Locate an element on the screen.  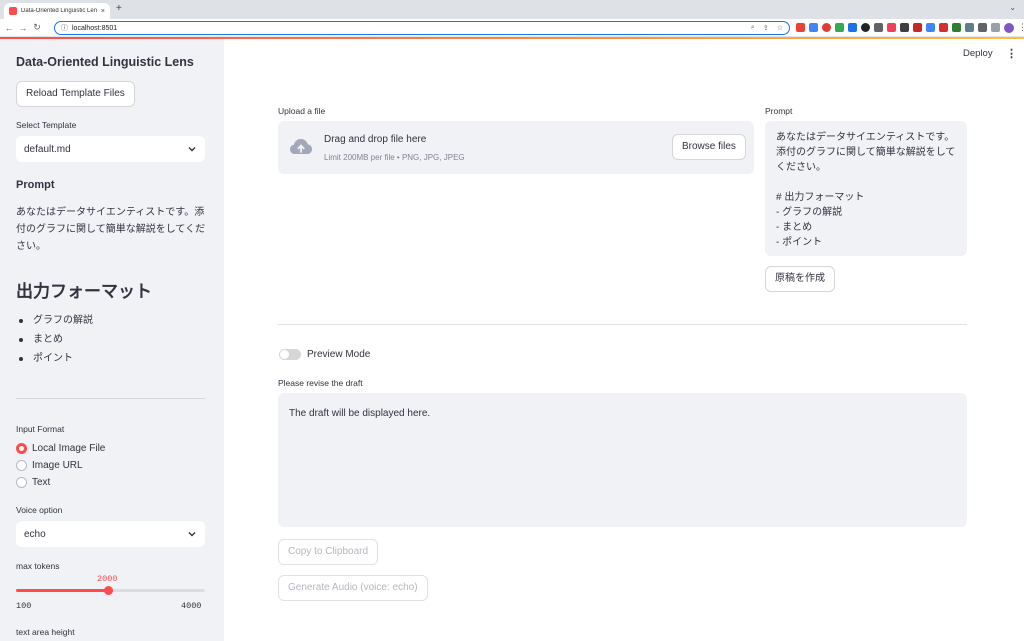
puzzle-extensions-icon is located at coordinates (982, 27).